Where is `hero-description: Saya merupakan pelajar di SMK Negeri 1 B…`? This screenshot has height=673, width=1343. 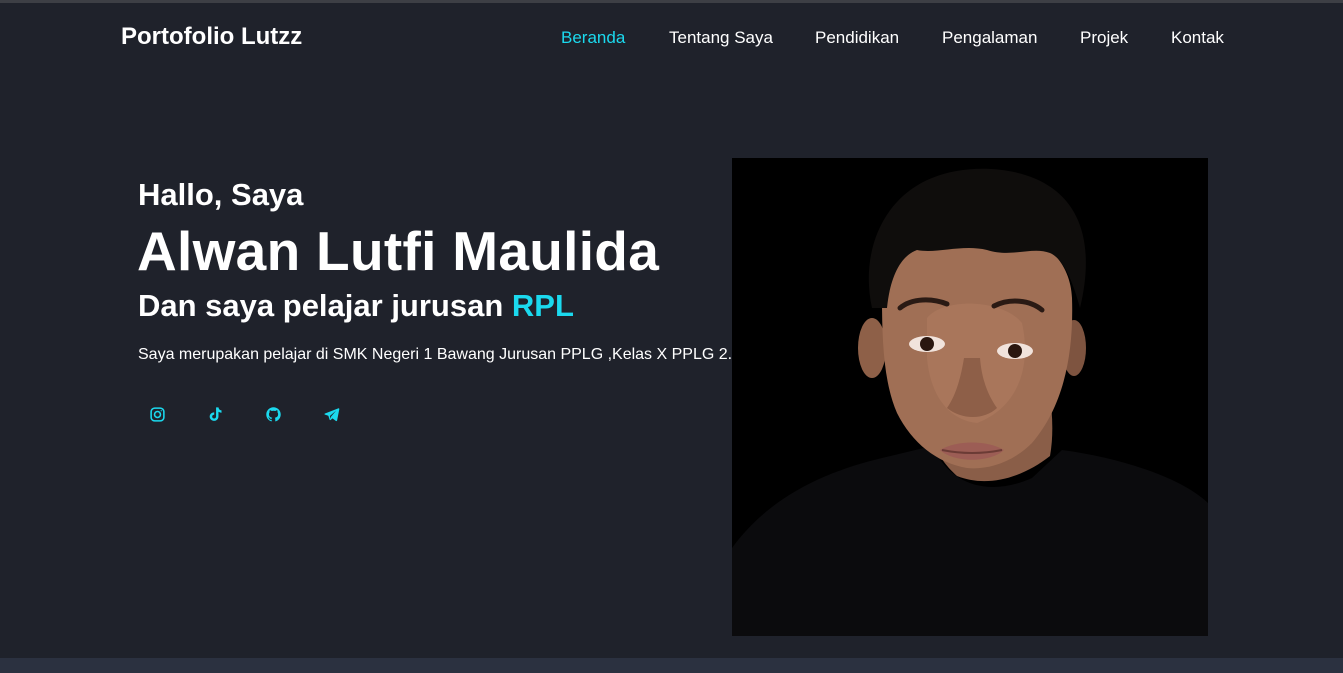 hero-description: Saya merupakan pelajar di SMK Negeri 1 B… is located at coordinates (435, 354).